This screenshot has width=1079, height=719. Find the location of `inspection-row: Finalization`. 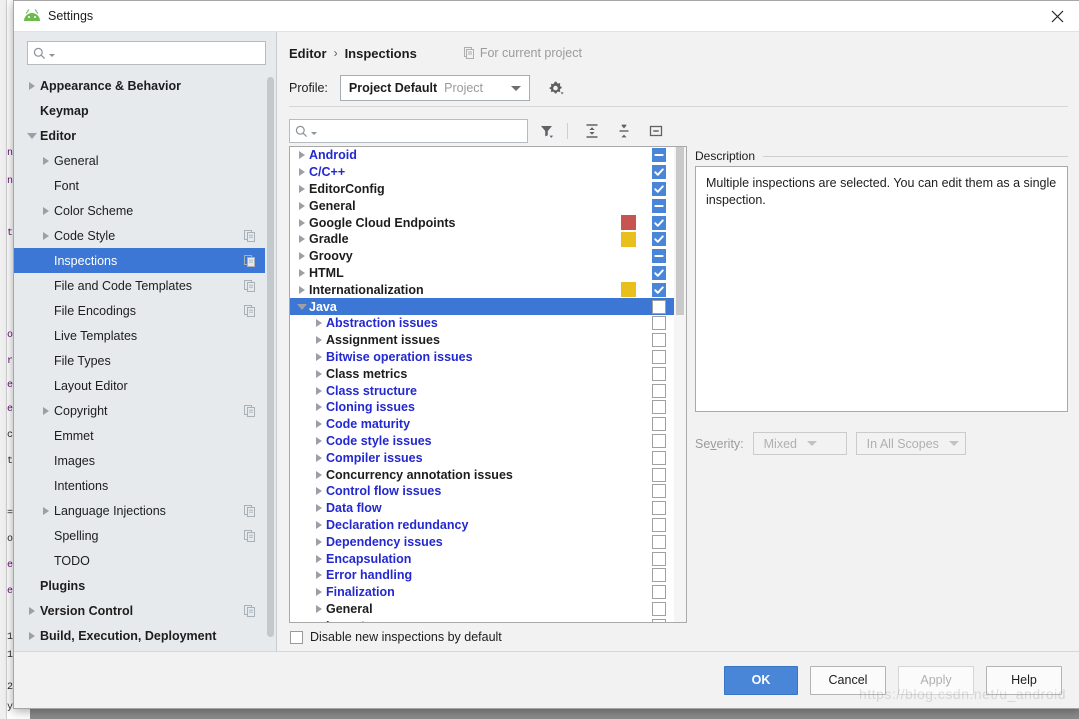

inspection-row: Finalization is located at coordinates (482, 592).